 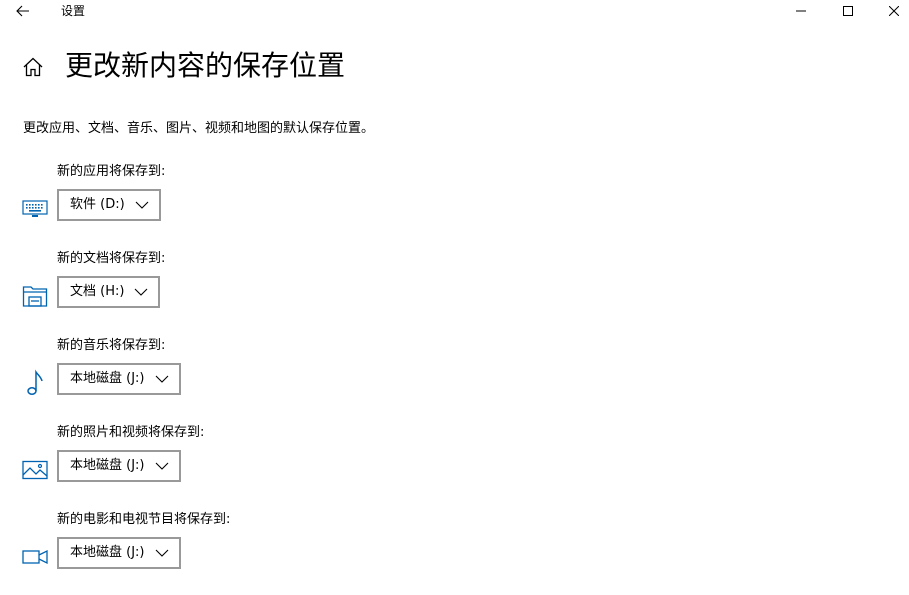 I want to click on close-button, so click(x=890, y=11).